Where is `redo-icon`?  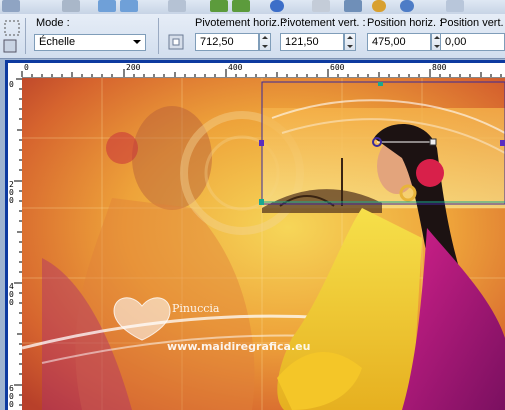 redo-icon is located at coordinates (129, 6).